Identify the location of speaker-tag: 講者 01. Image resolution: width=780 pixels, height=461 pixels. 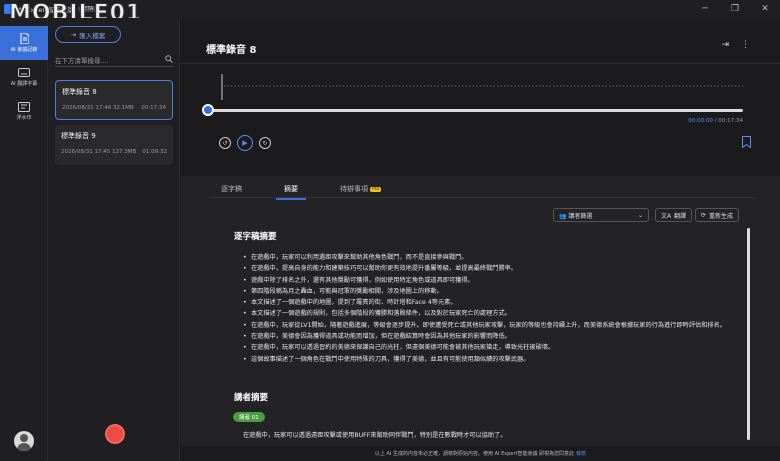
(249, 417).